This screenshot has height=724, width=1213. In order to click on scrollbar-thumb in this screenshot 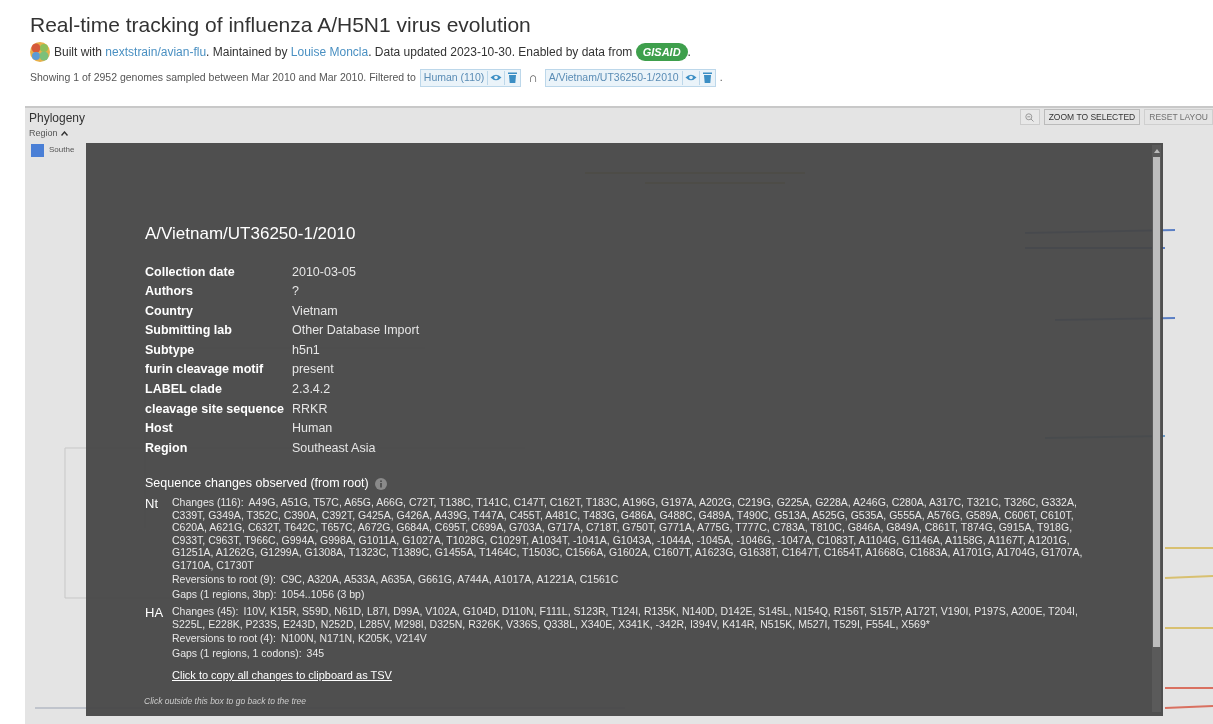, I will do `click(1156, 402)`.